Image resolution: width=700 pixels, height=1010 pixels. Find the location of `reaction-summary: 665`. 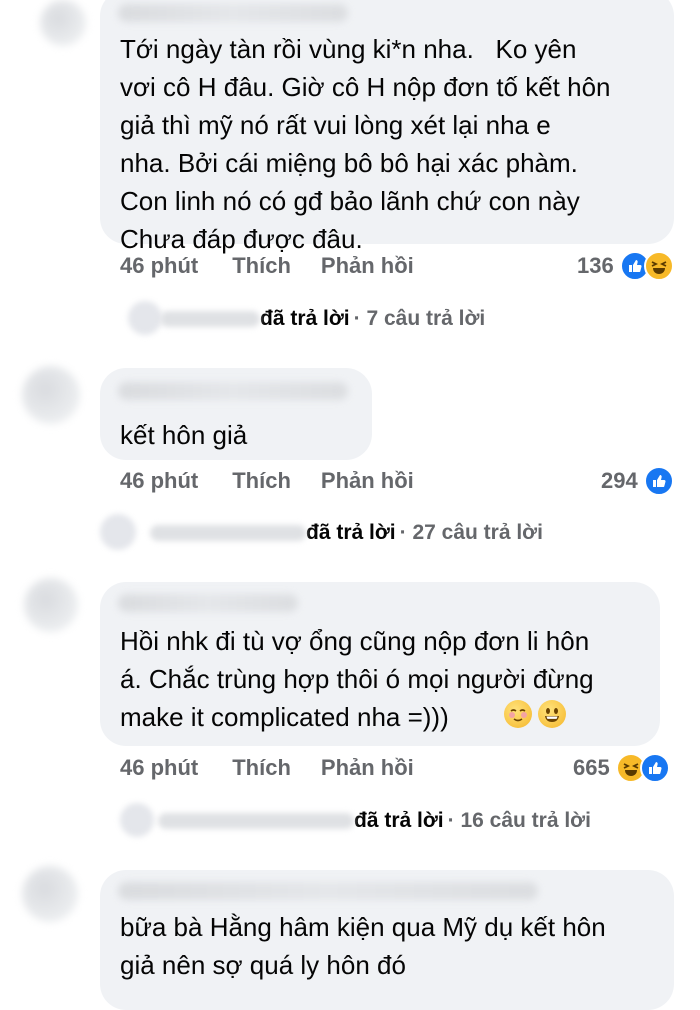

reaction-summary: 665 is located at coordinates (621, 768).